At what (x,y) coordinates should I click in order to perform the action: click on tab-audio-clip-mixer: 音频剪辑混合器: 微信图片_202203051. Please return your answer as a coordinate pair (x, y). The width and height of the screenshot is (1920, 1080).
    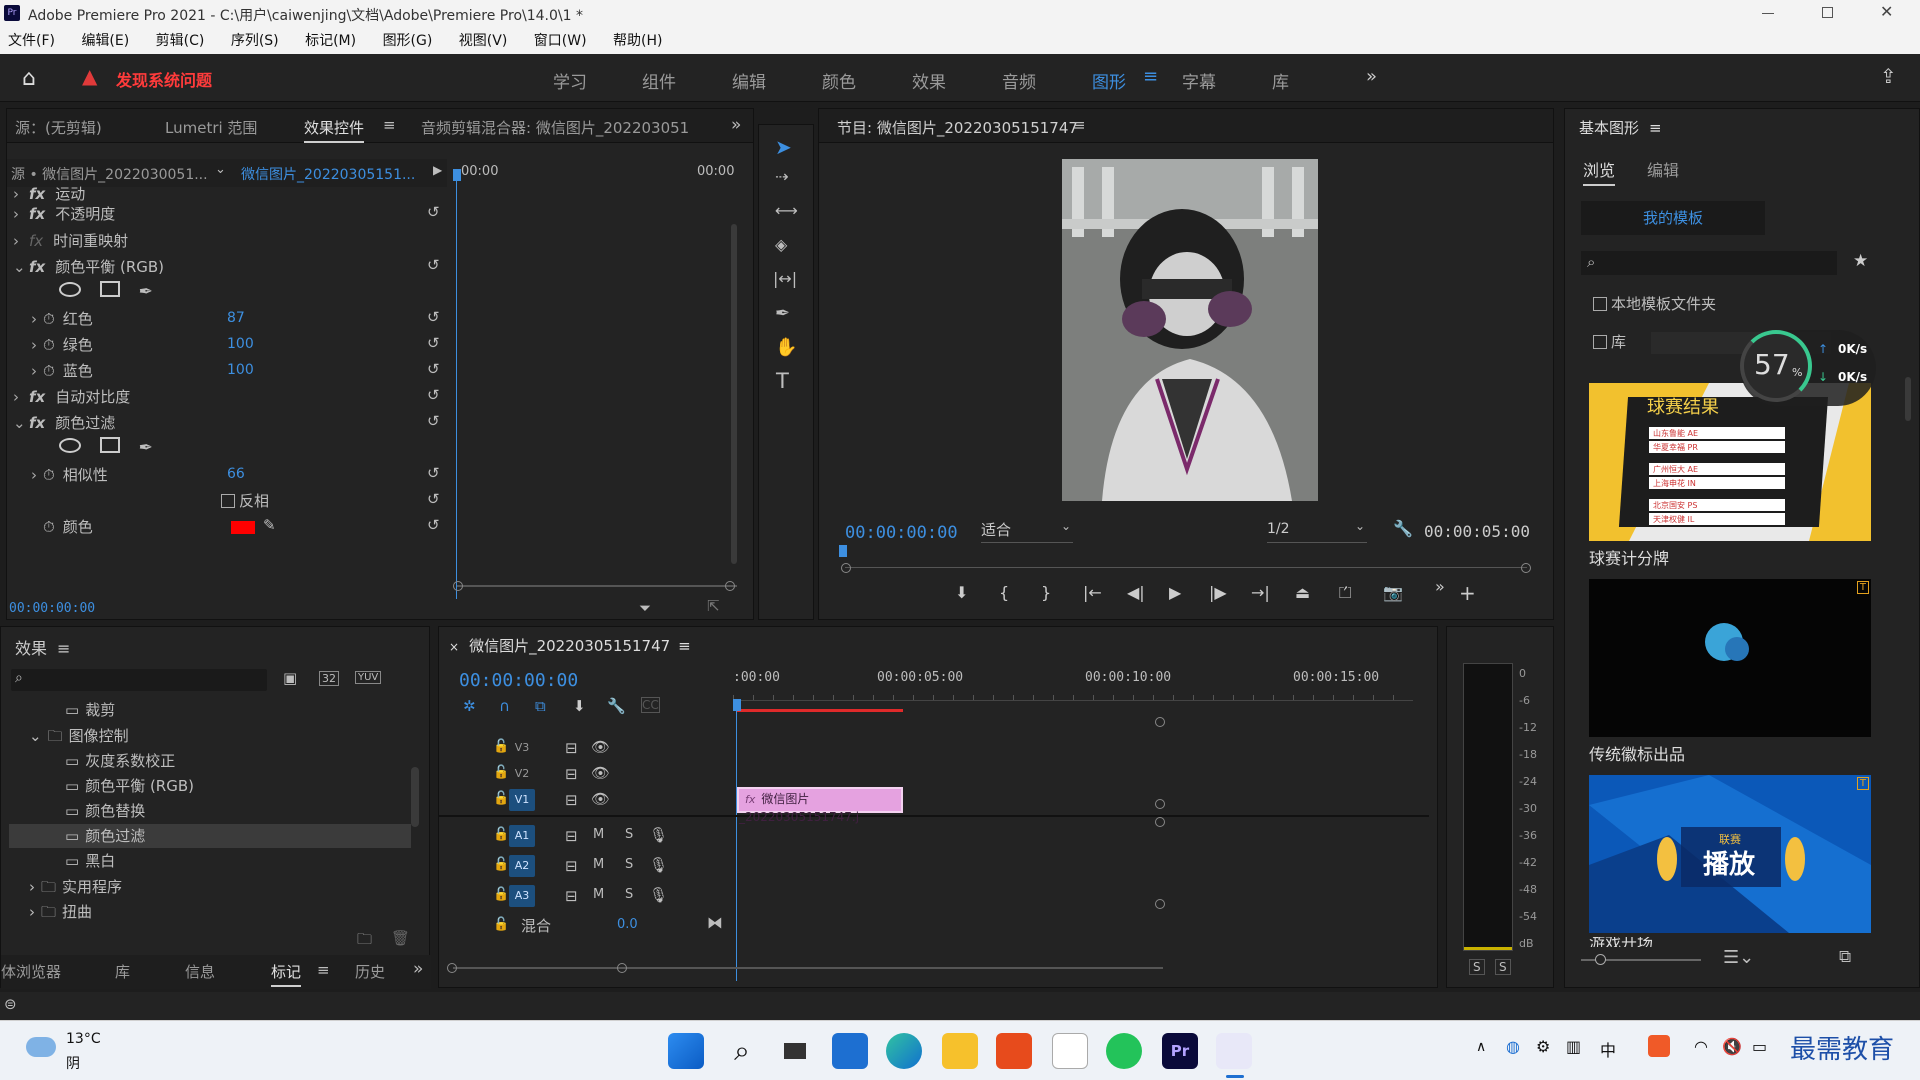
    Looking at the image, I should click on (555, 127).